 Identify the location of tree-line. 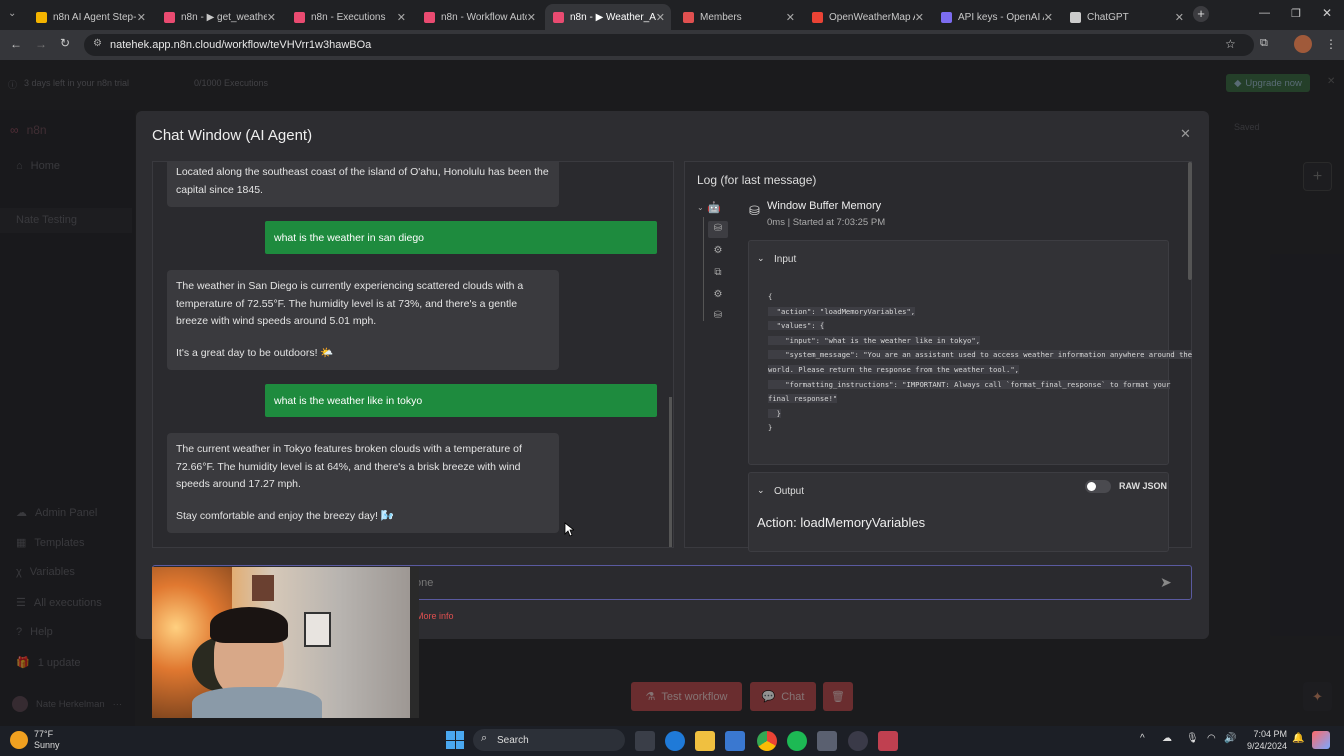
(703, 269).